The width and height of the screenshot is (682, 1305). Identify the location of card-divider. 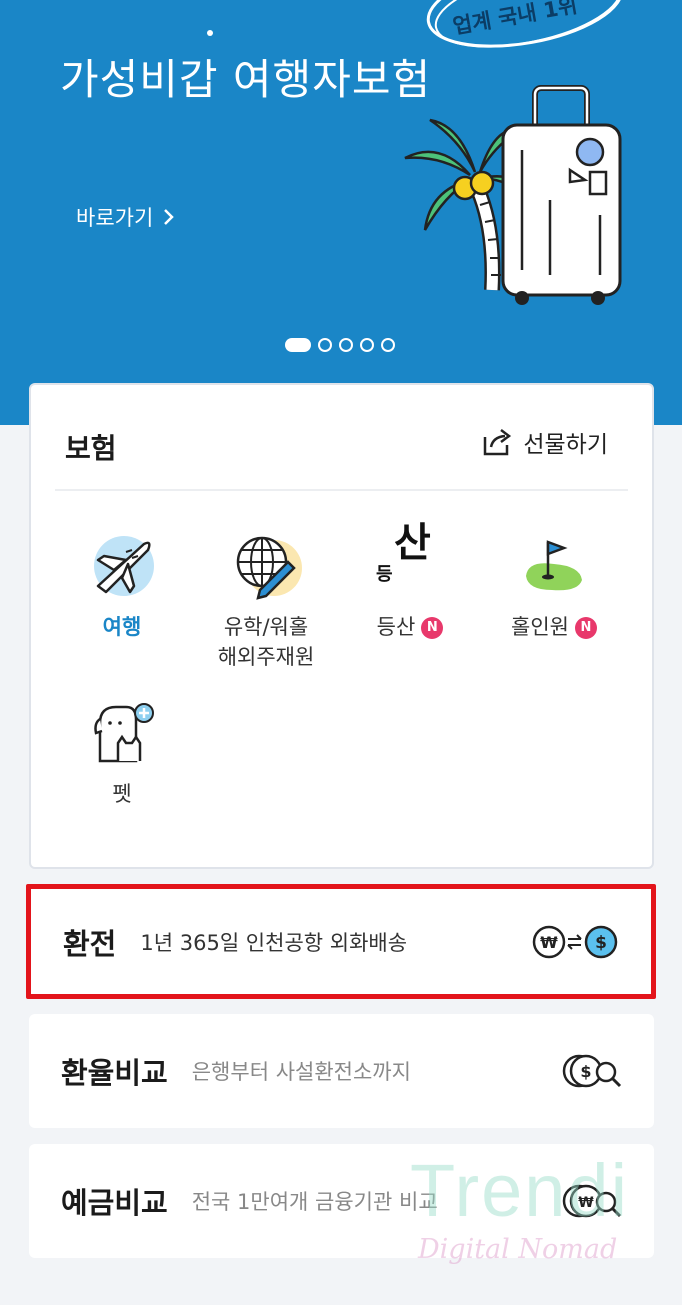
(341, 490).